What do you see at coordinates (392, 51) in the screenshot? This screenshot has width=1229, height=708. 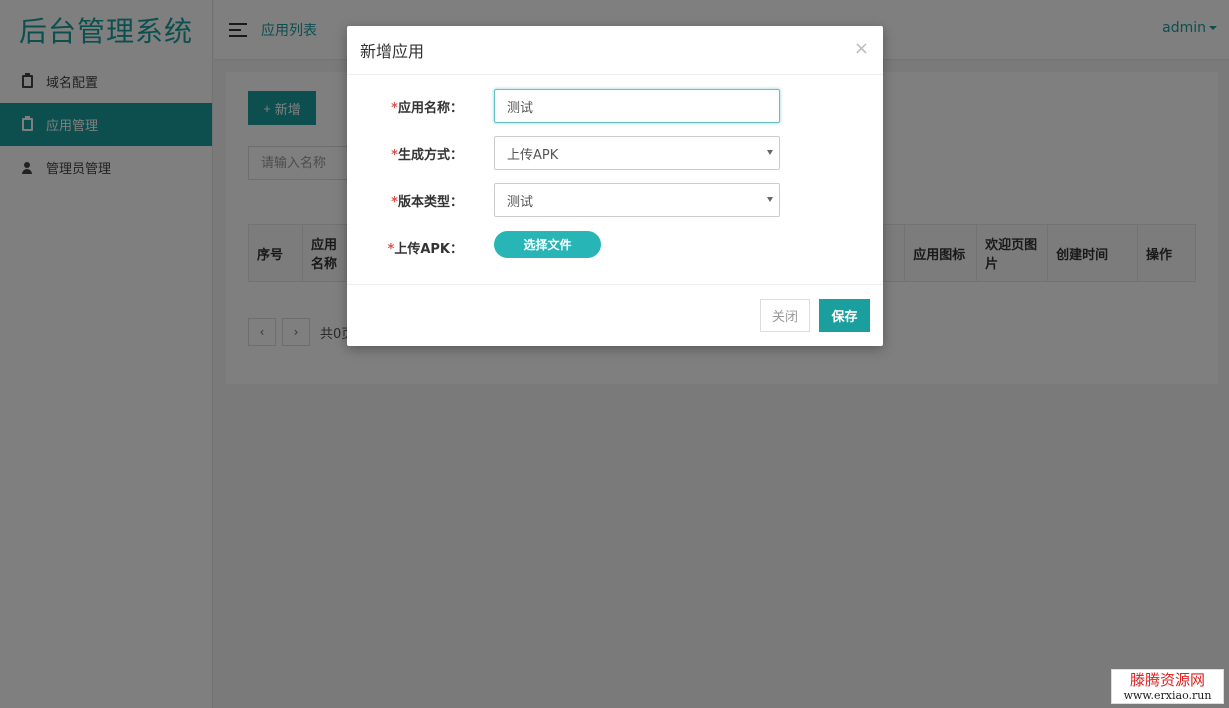 I see `modal-title: 新增应用` at bounding box center [392, 51].